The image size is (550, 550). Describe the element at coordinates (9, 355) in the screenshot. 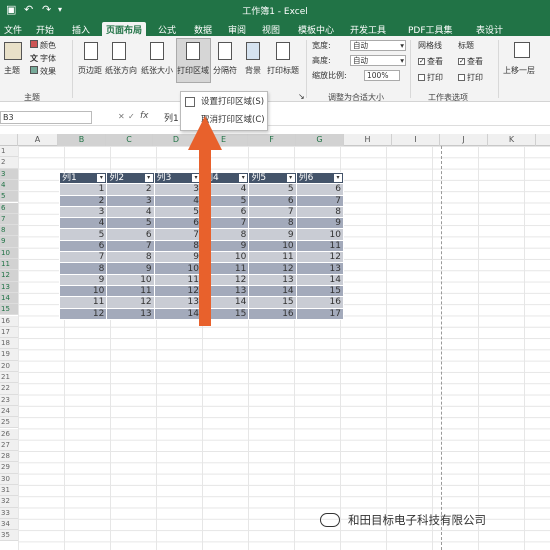

I see `row-header: 19` at that location.